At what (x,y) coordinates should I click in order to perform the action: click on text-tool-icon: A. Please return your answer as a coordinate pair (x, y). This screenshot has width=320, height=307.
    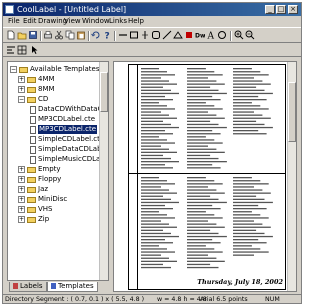
    Looking at the image, I should click on (211, 35).